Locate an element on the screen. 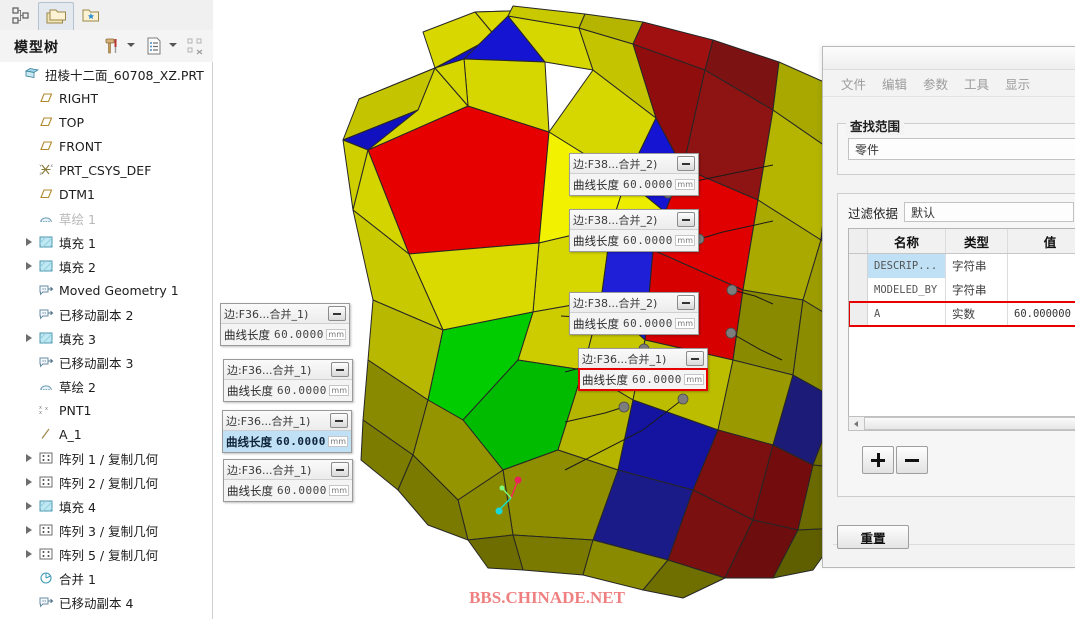  table-cell is located at coordinates (1041, 266).